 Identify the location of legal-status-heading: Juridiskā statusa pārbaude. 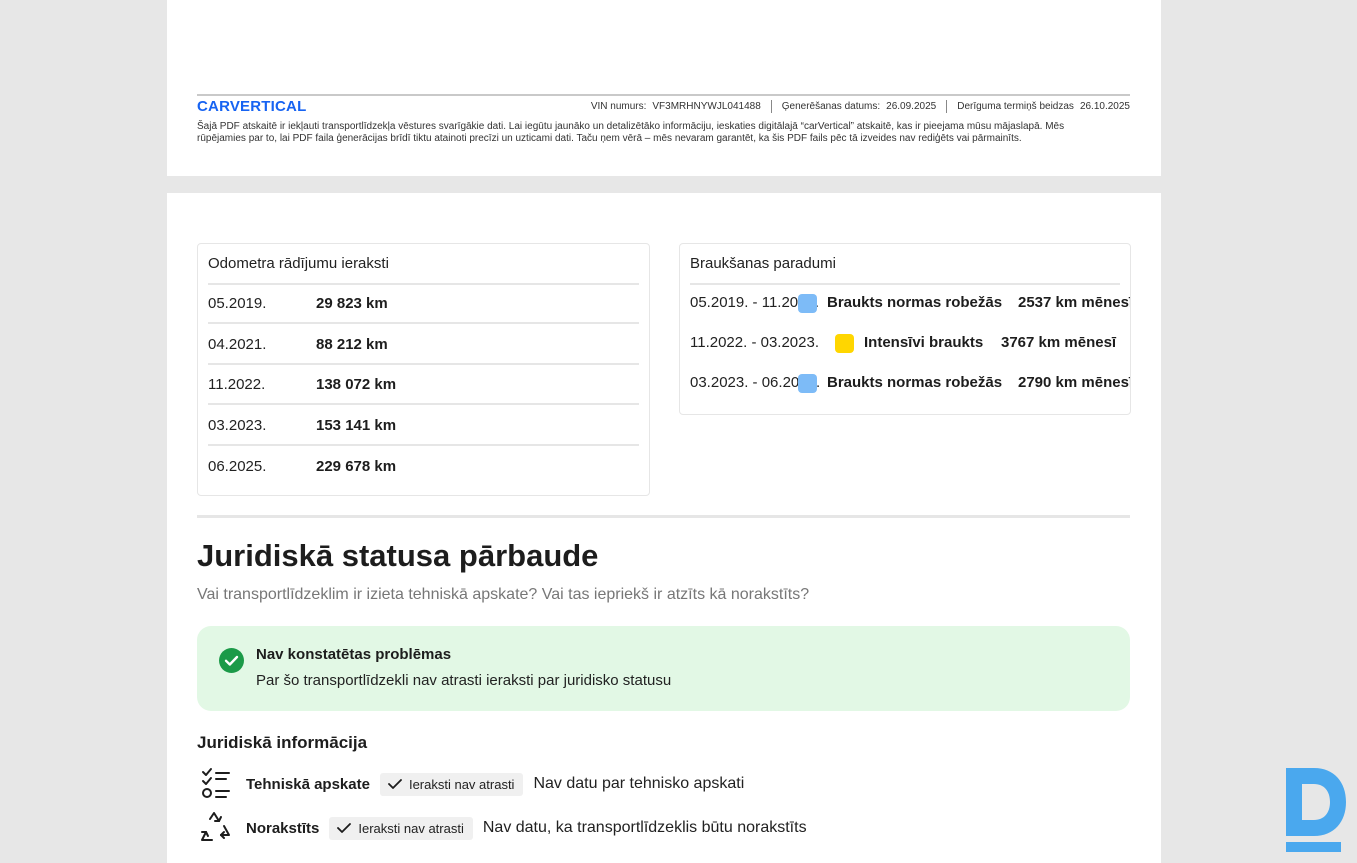
(398, 555).